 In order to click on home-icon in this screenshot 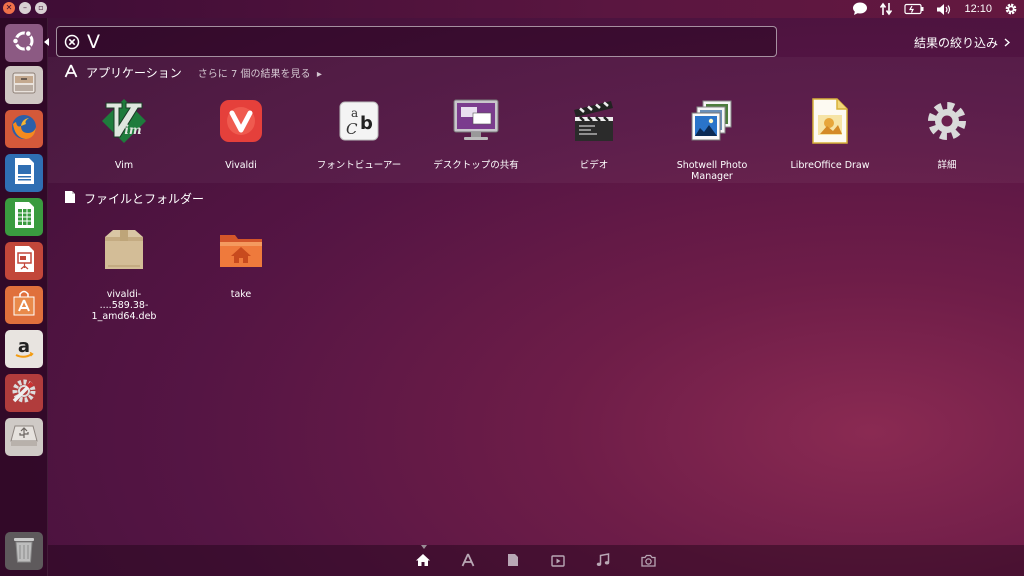, I will do `click(423, 561)`.